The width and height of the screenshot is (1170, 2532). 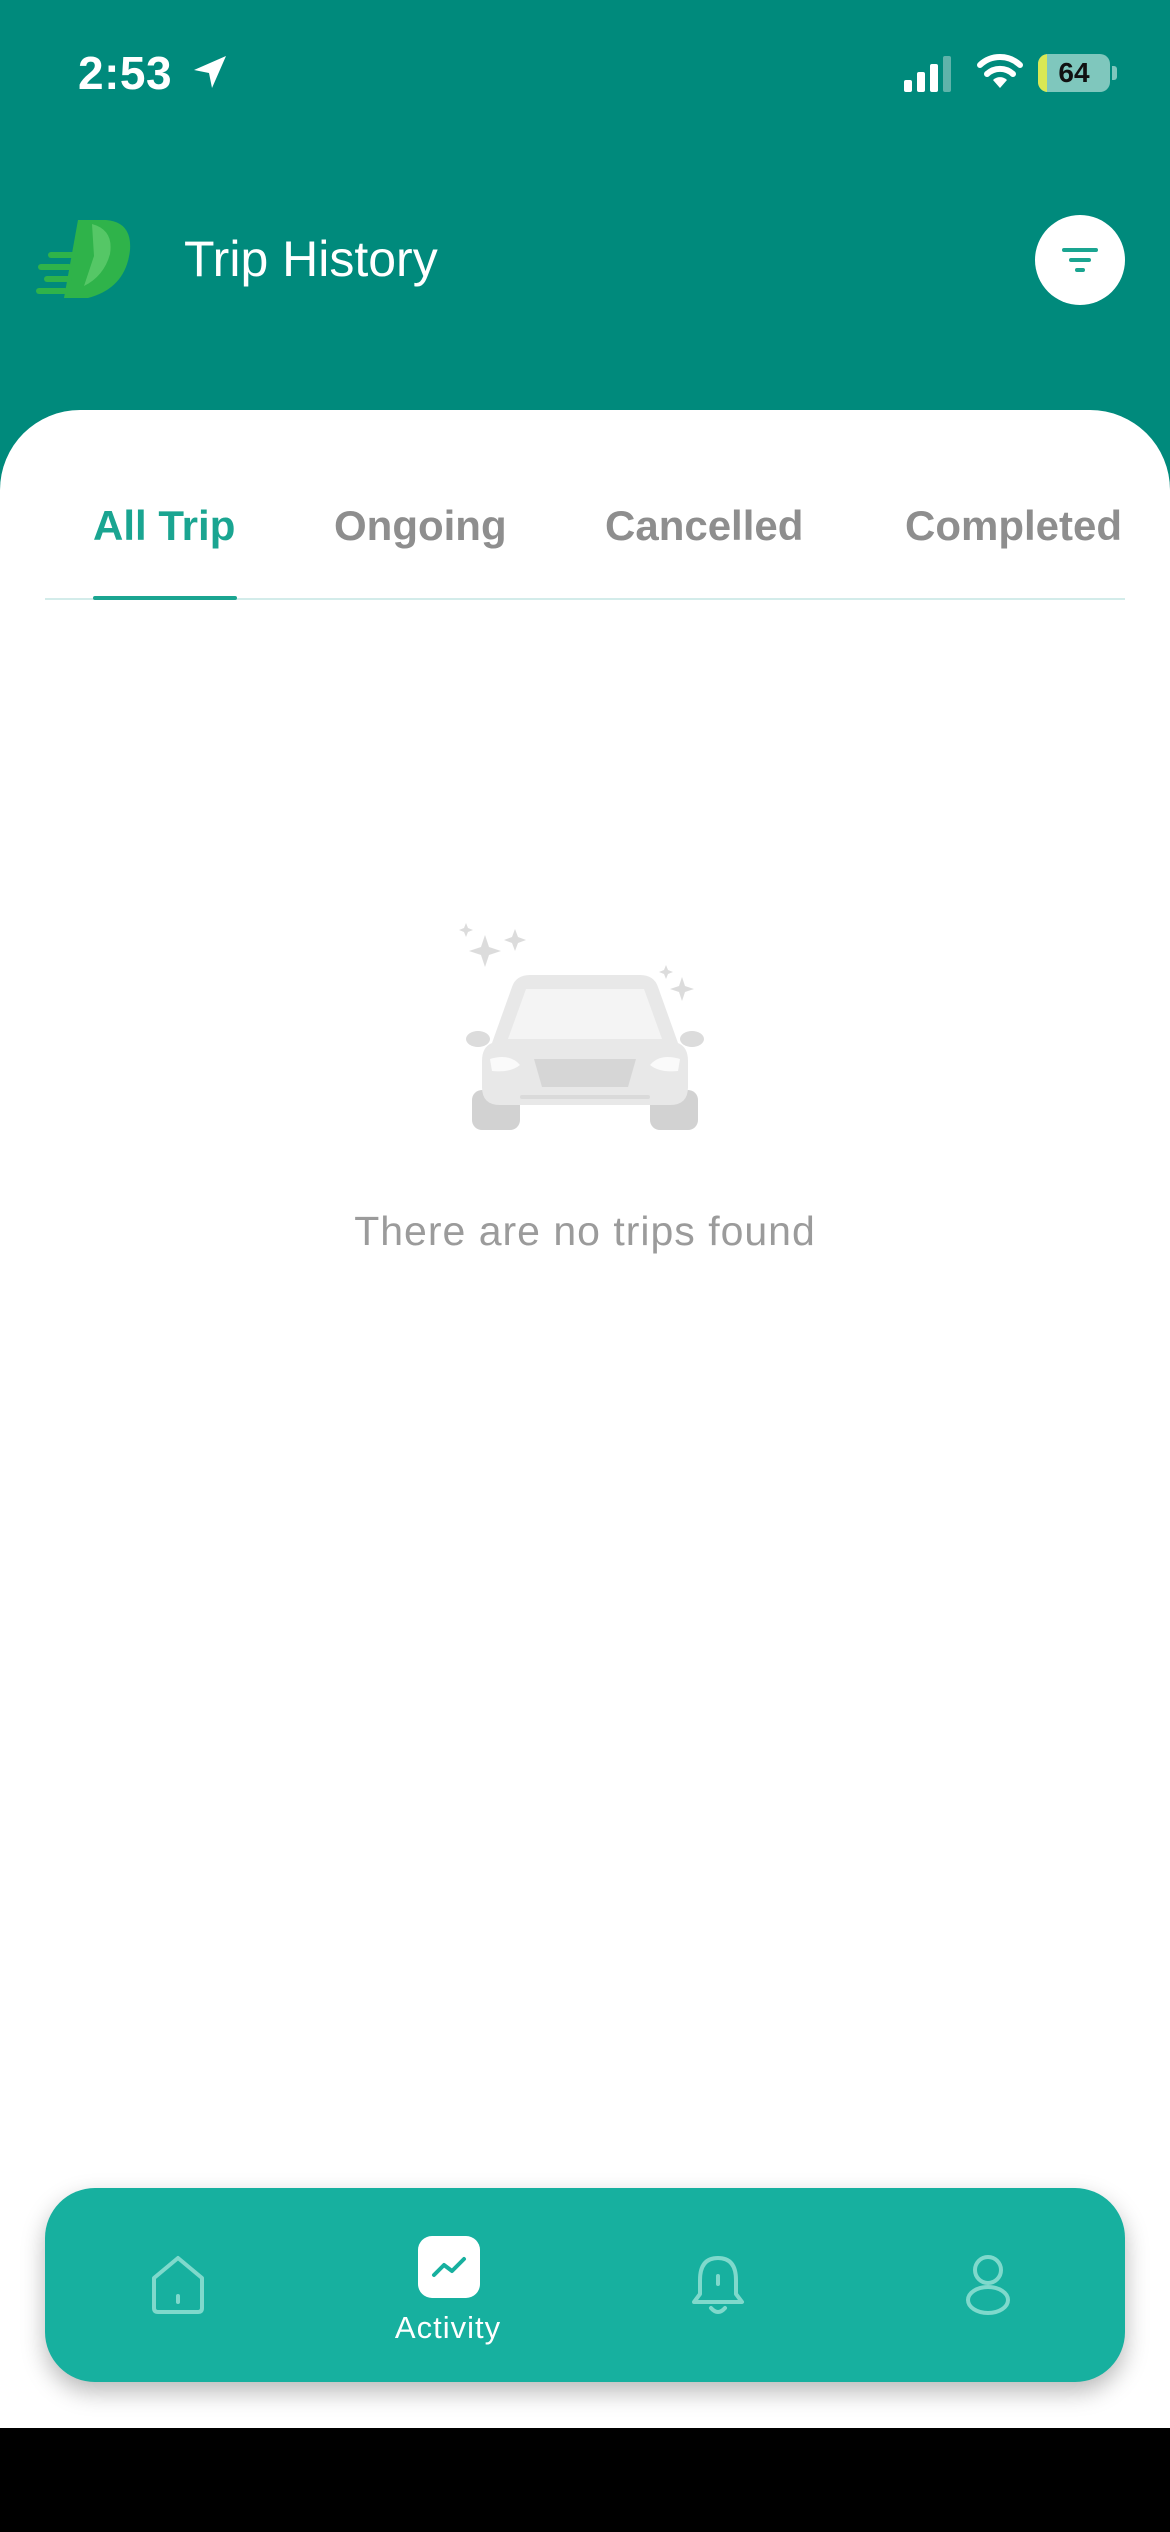 I want to click on nav-activity-label: Activity, so click(x=448, y=2327).